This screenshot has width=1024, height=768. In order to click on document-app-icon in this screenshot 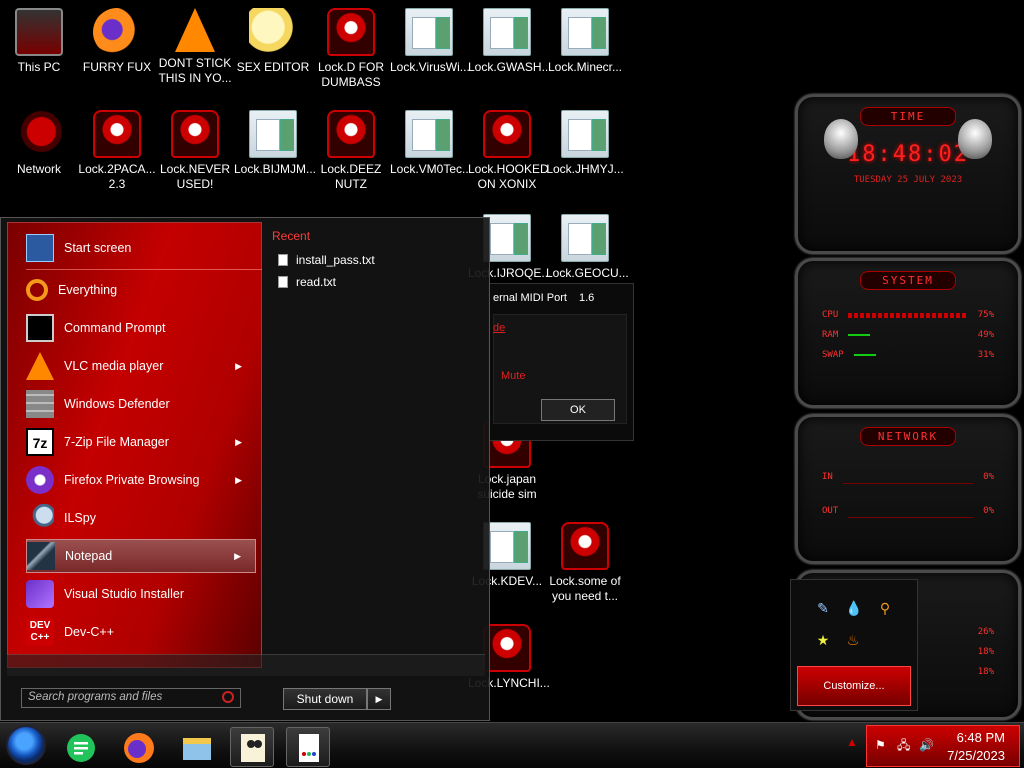, I will do `click(309, 748)`.